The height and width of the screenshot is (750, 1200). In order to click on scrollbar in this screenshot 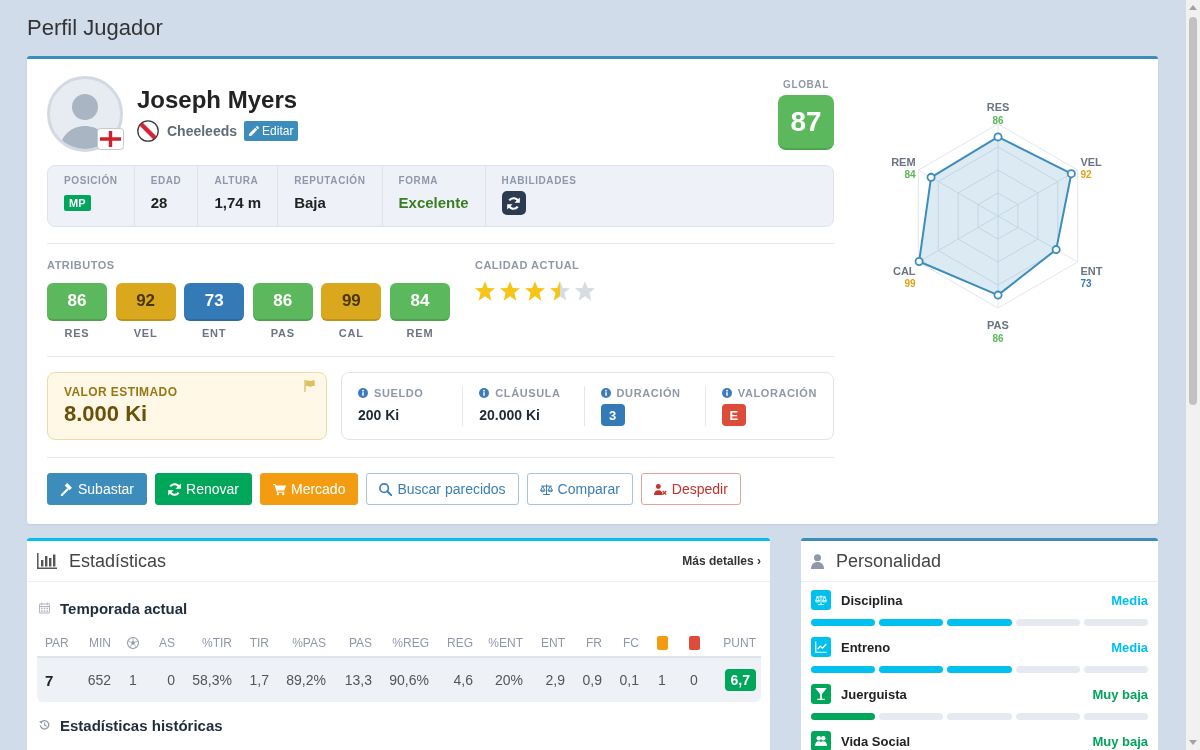, I will do `click(1193, 375)`.